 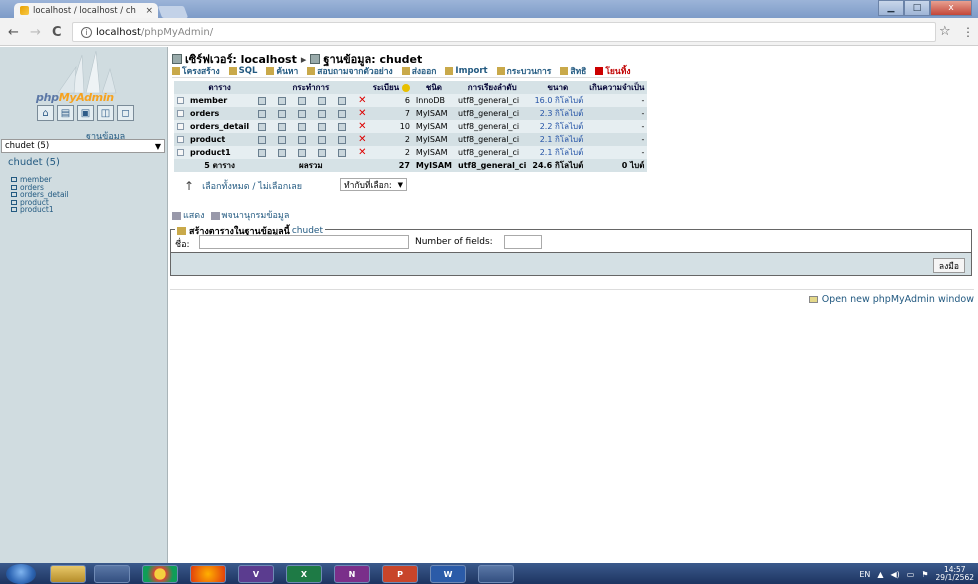 What do you see at coordinates (948, 265) in the screenshot?
I see `go-button: ลงมือ` at bounding box center [948, 265].